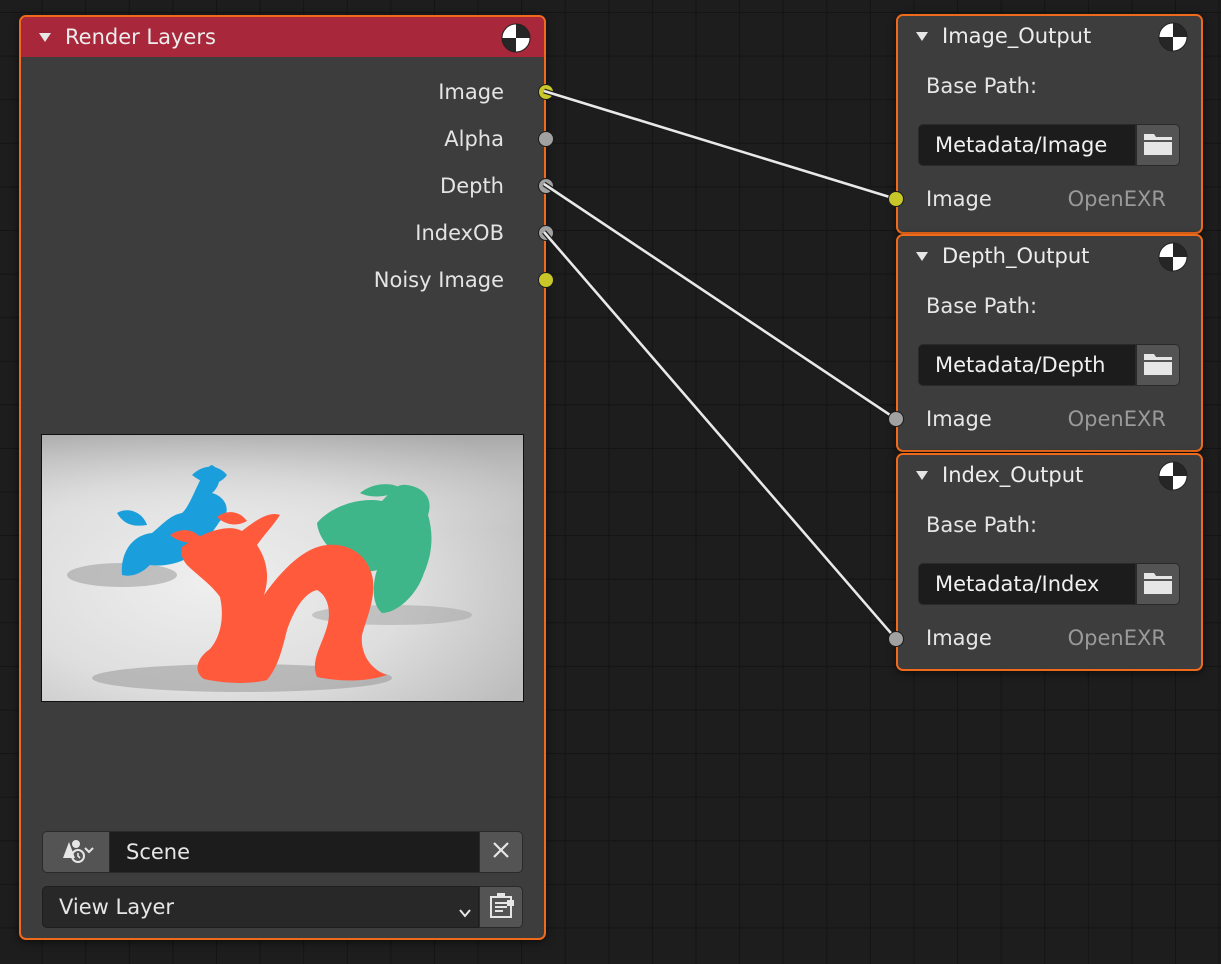 This screenshot has height=964, width=1221. Describe the element at coordinates (117, 907) in the screenshot. I see `view-layer-label: View Layer` at that location.